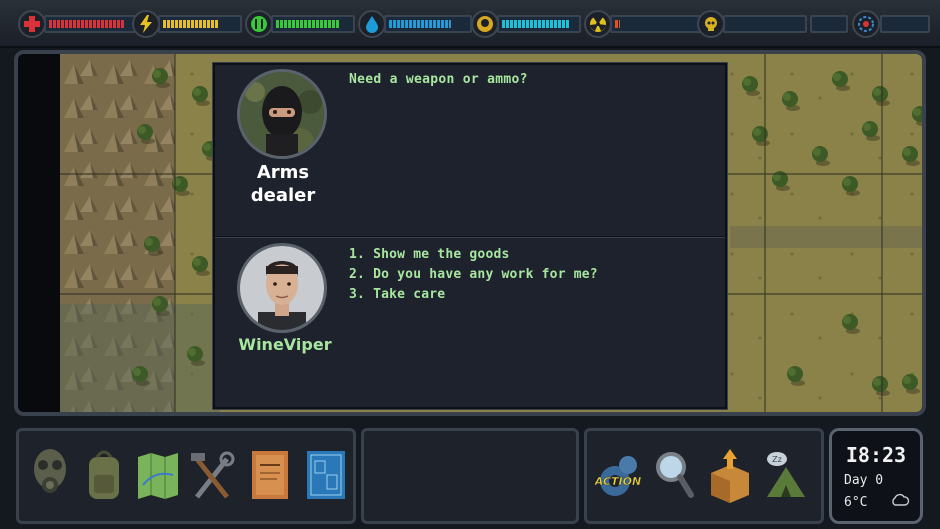  I want to click on empty-panel, so click(470, 476).